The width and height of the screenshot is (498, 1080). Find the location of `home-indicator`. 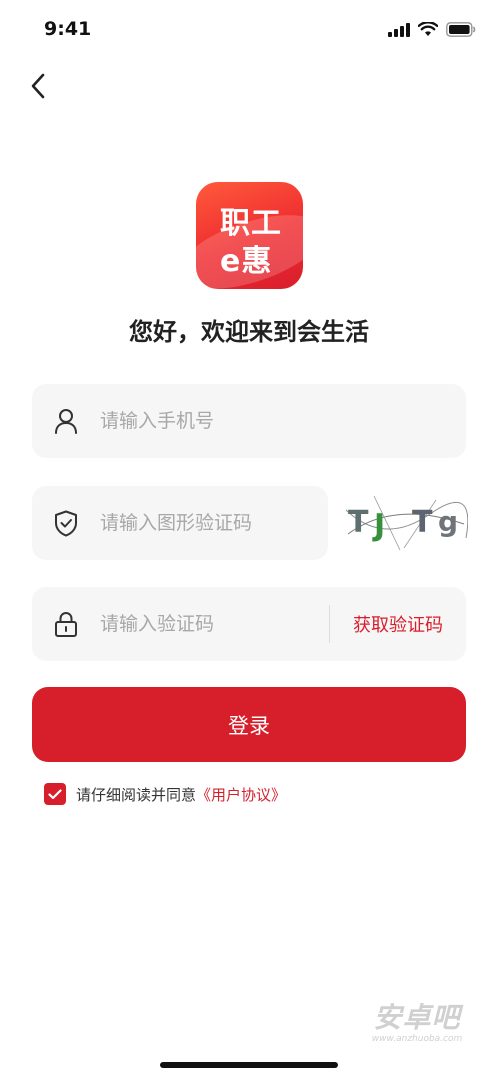

home-indicator is located at coordinates (249, 1065).